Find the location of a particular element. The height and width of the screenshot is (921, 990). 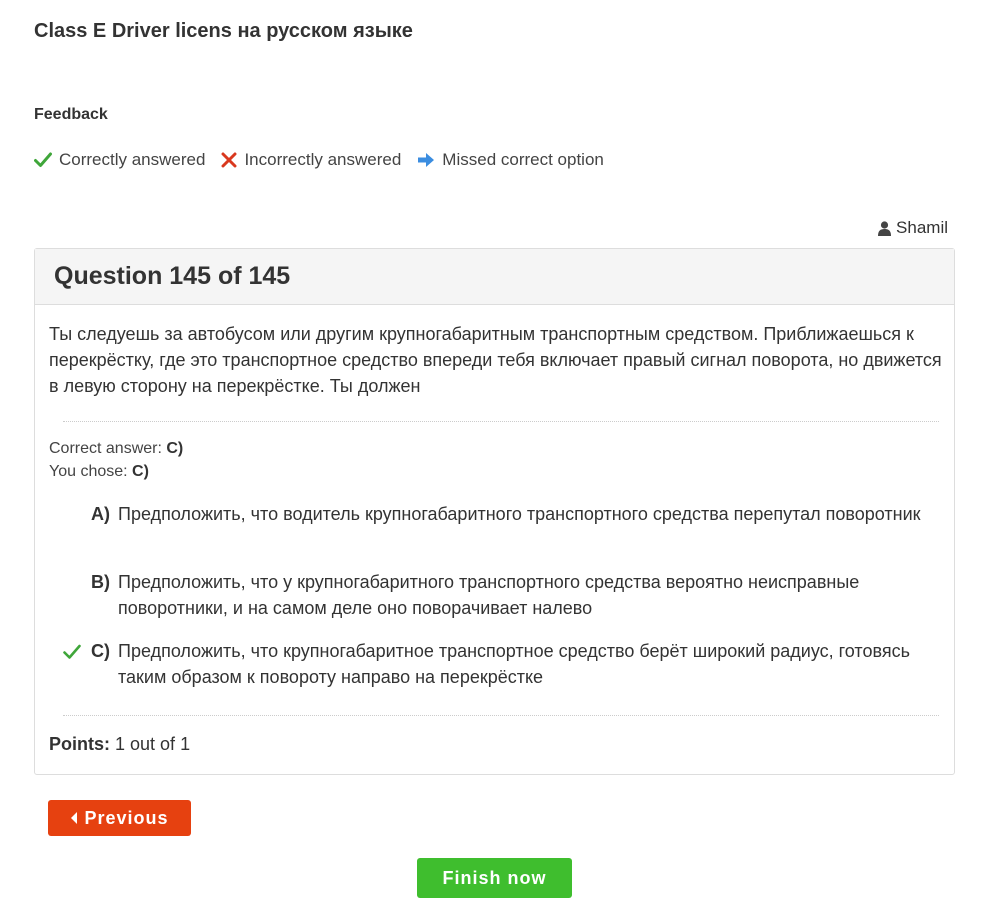

you-chose-line: You chose: C) is located at coordinates (99, 472).